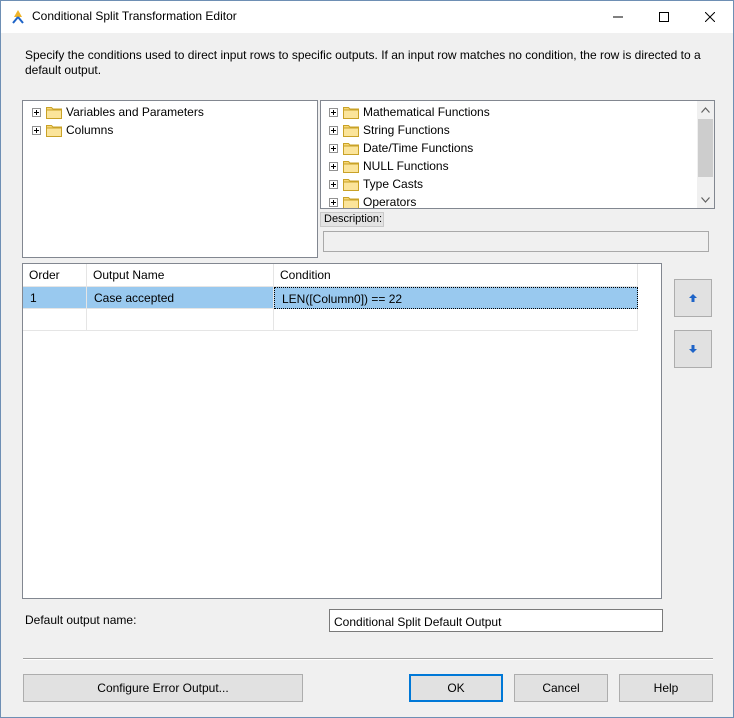 Image resolution: width=734 pixels, height=718 pixels. I want to click on close-button, so click(710, 17).